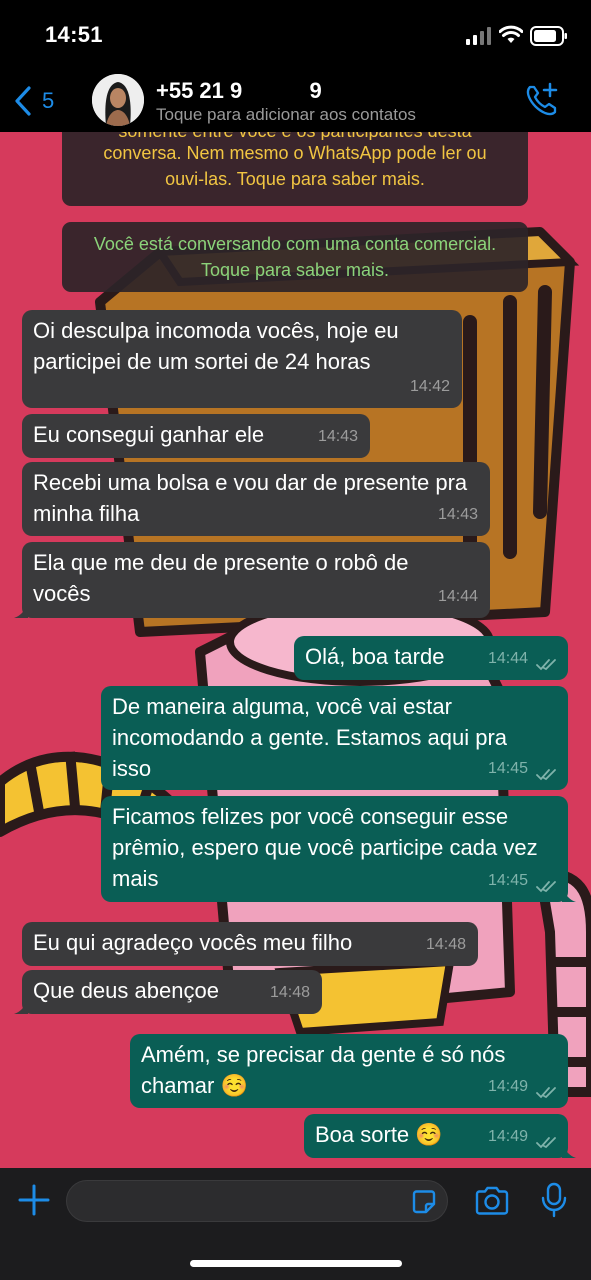  I want to click on camera-icon, so click(492, 1201).